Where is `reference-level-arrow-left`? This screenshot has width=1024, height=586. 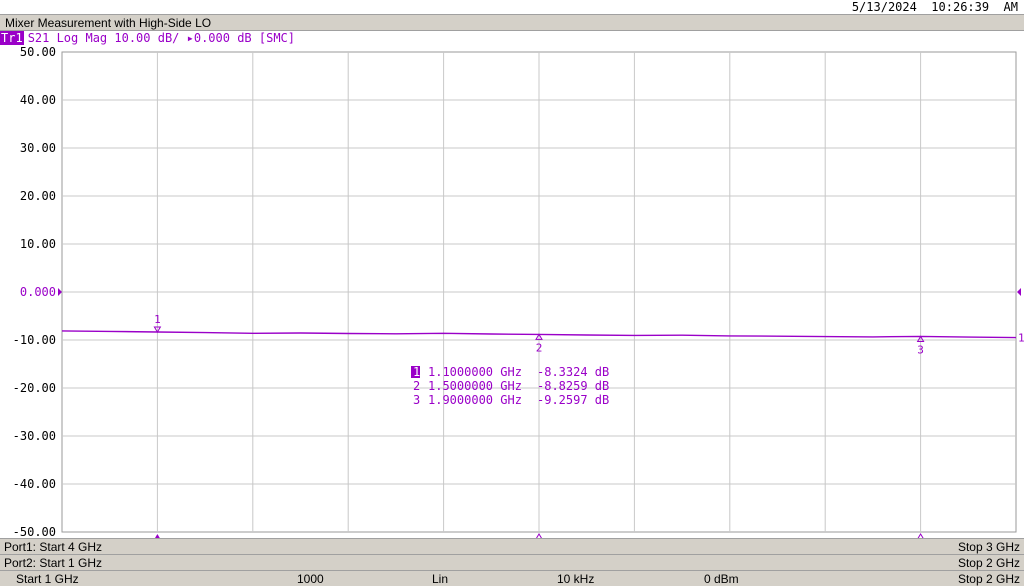 reference-level-arrow-left is located at coordinates (60, 292).